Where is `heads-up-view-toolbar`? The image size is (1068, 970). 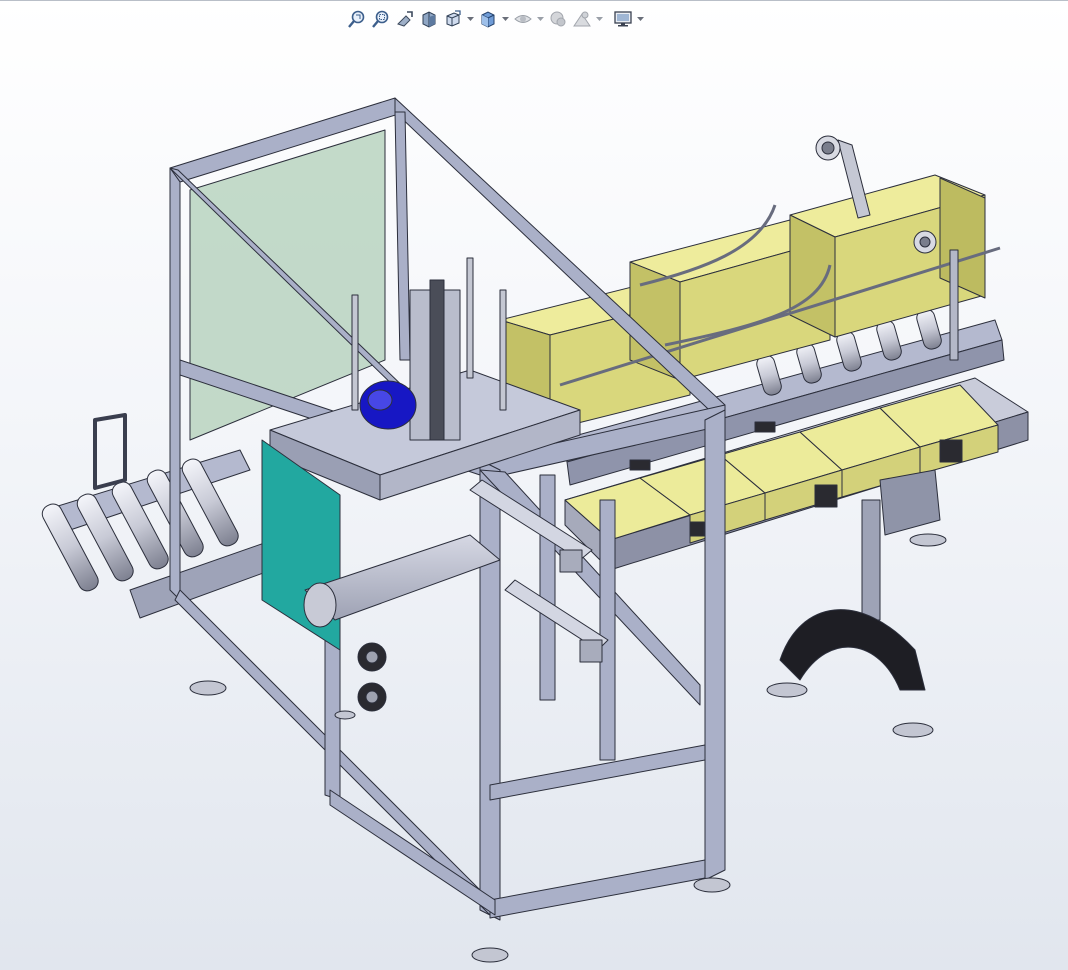 heads-up-view-toolbar is located at coordinates (495, 19).